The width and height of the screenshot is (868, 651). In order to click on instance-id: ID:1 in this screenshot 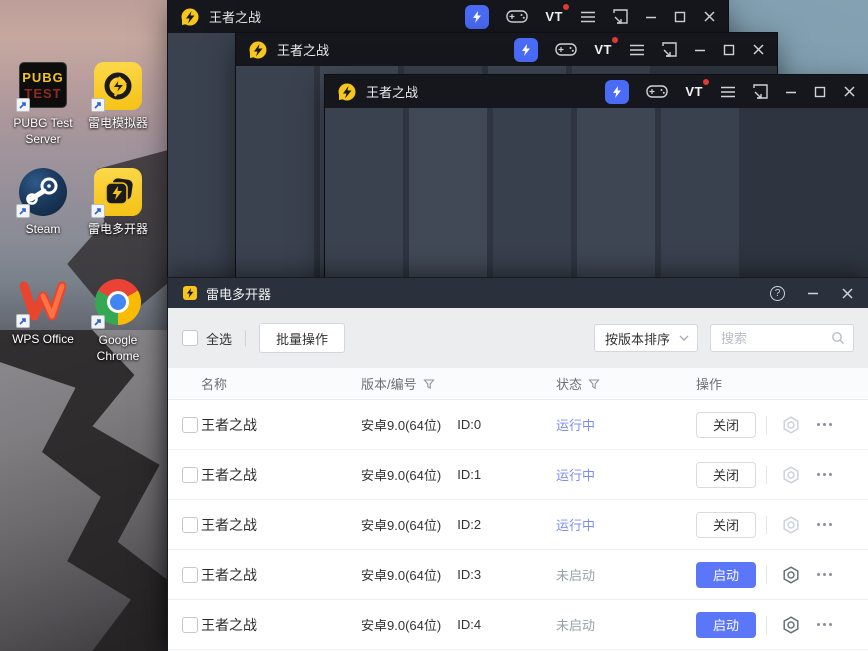, I will do `click(469, 474)`.